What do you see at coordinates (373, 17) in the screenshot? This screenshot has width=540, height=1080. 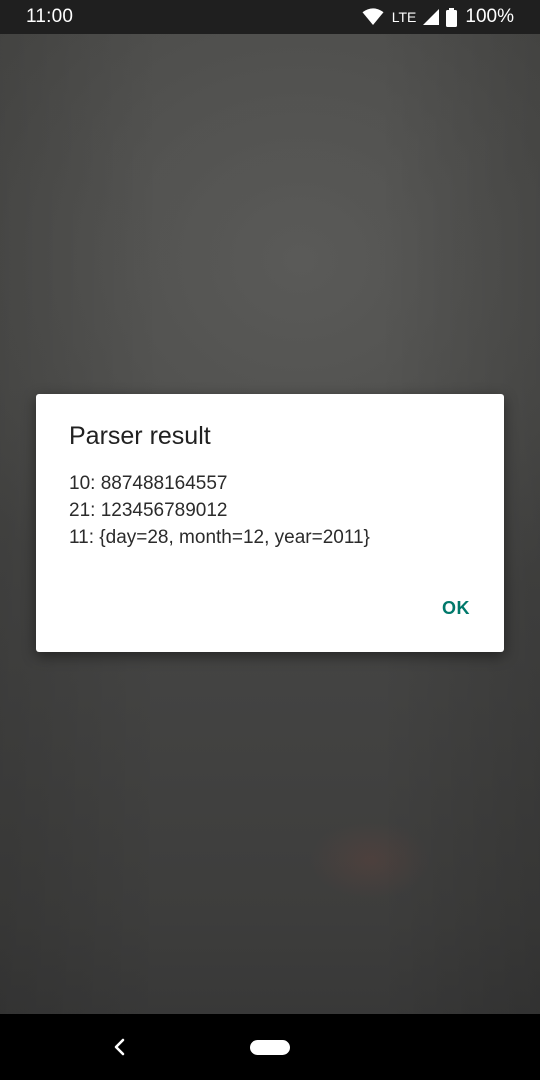 I see `wifi-icon` at bounding box center [373, 17].